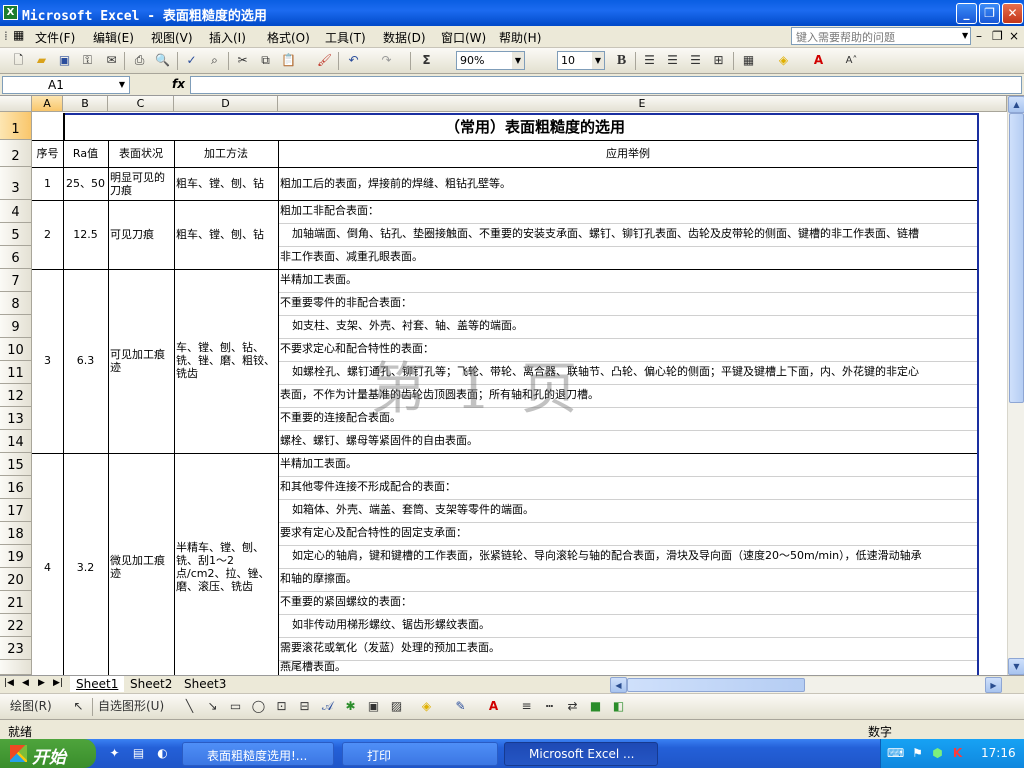  Describe the element at coordinates (672, 60) in the screenshot. I see `align-center-icon: ☰` at that location.